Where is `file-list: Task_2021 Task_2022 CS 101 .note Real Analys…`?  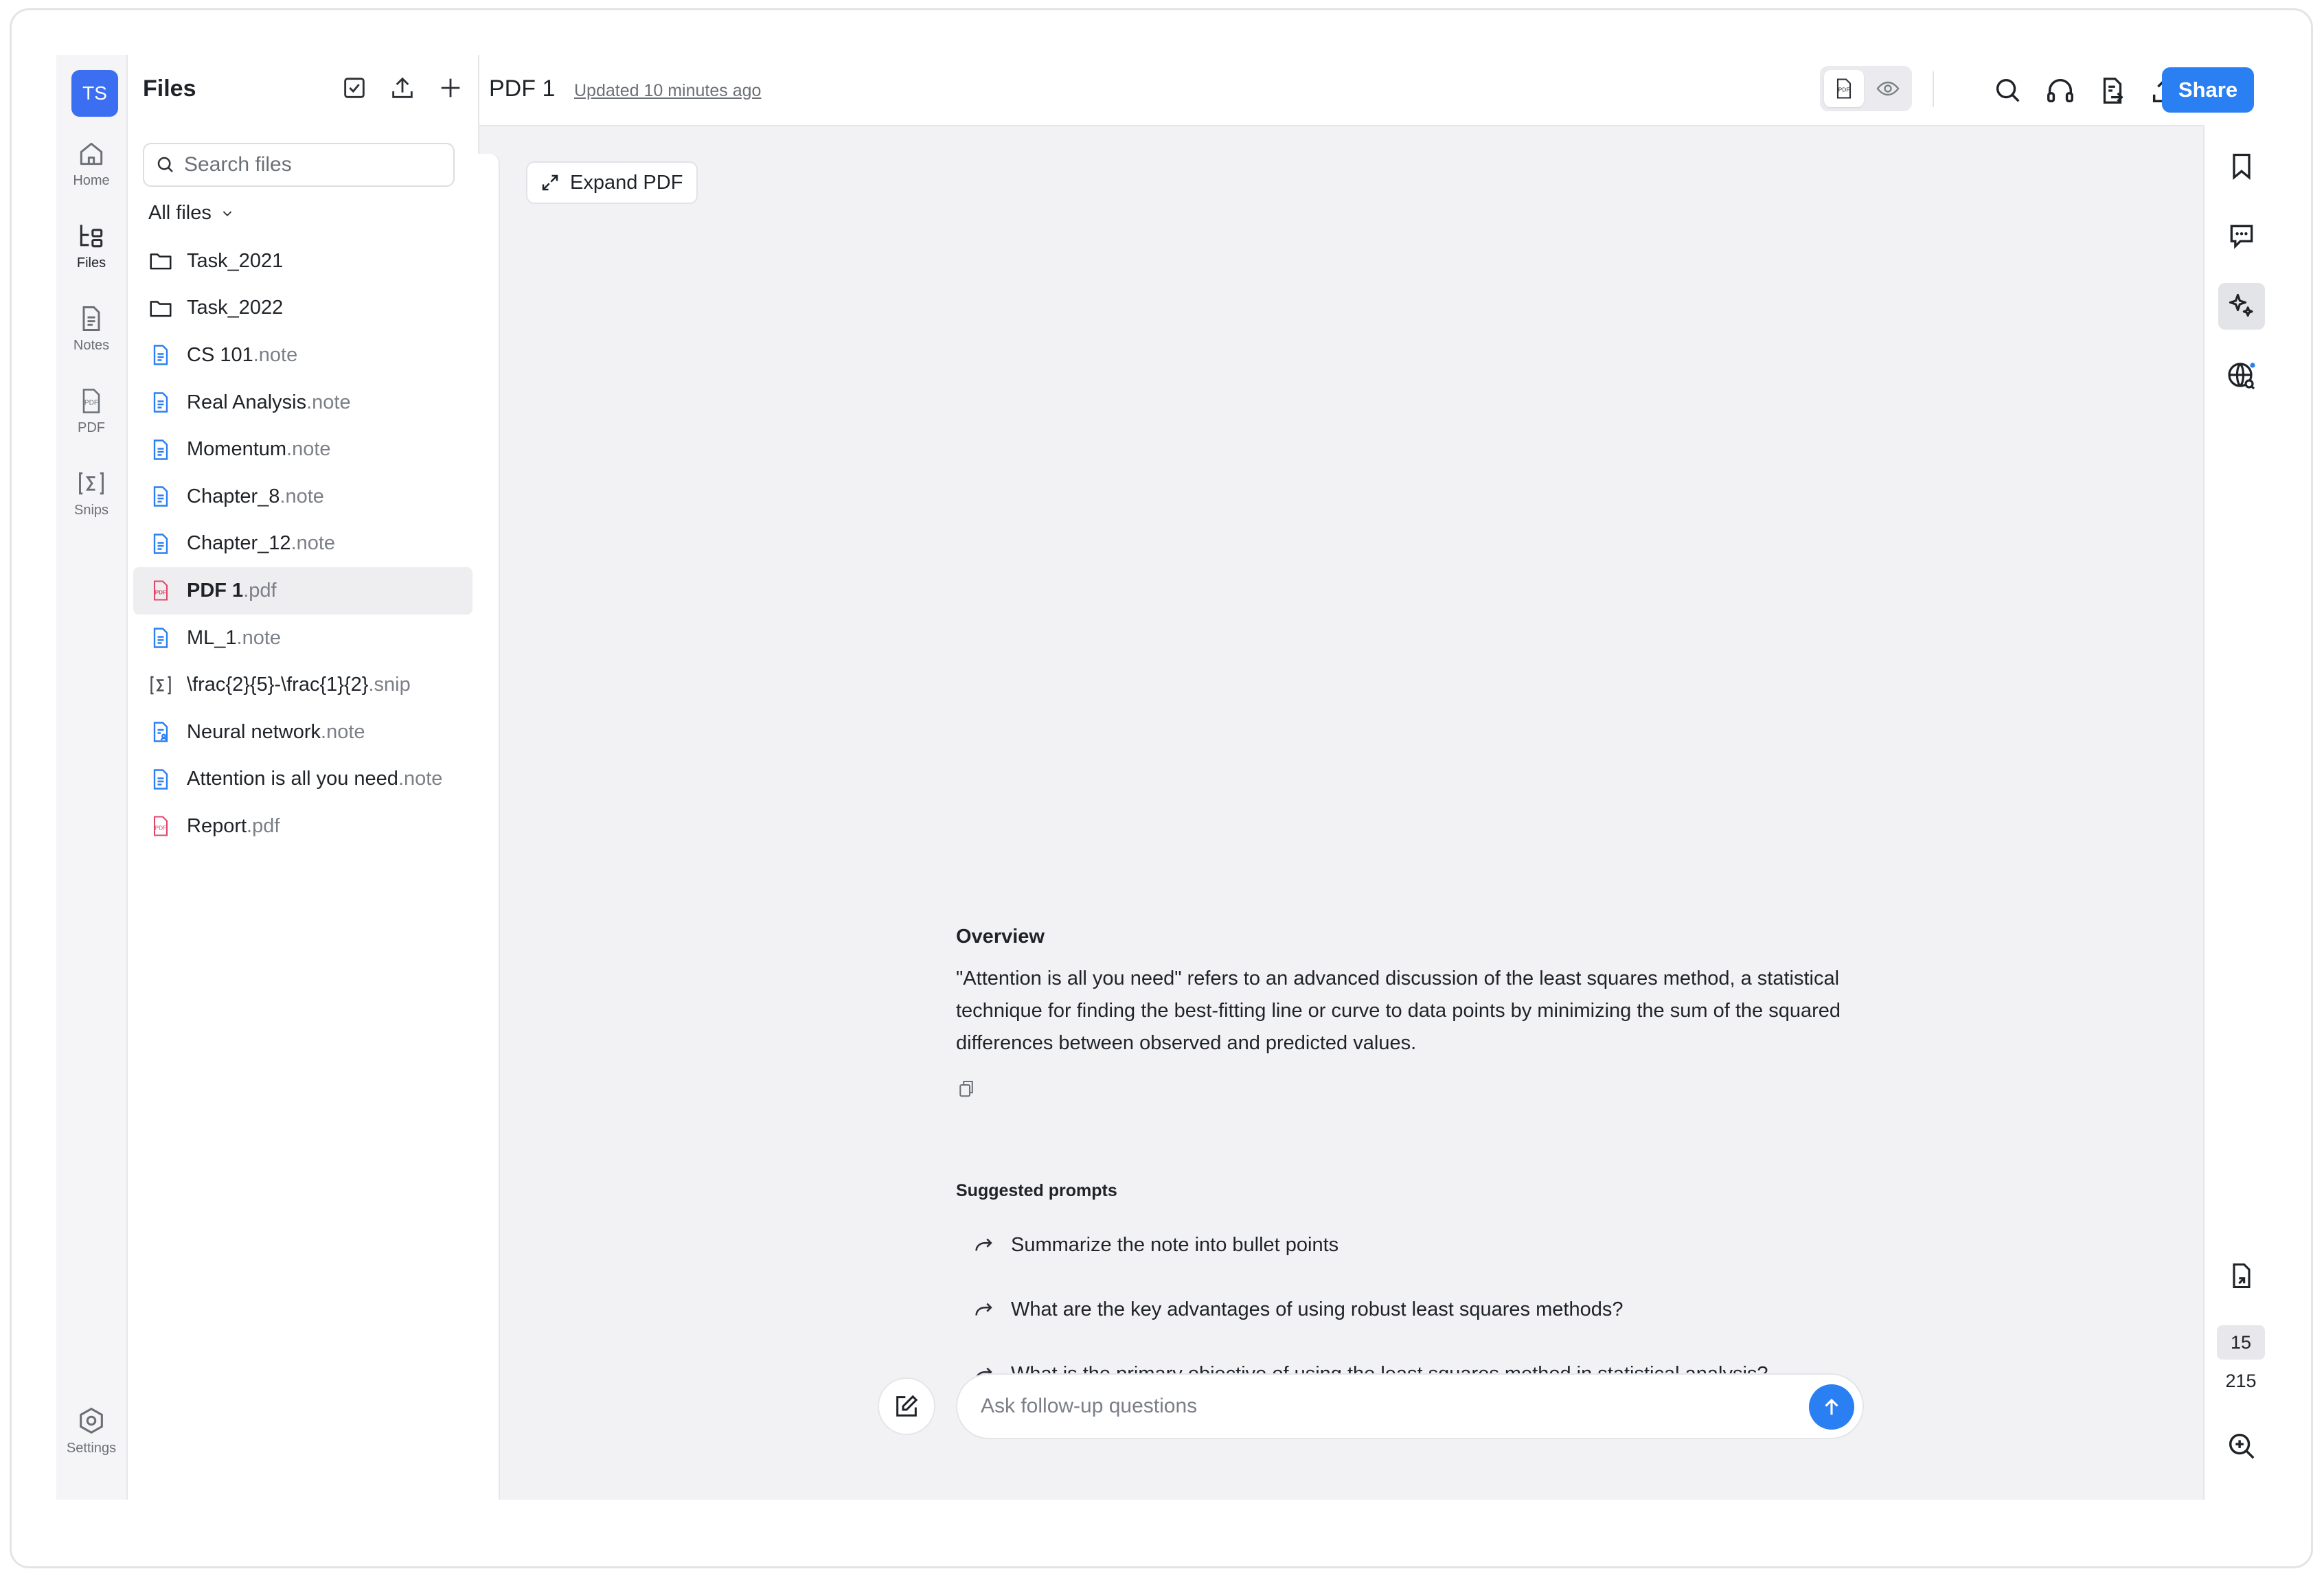
file-list: Task_2021 Task_2022 CS 101 .note Real Analys… is located at coordinates (303, 544).